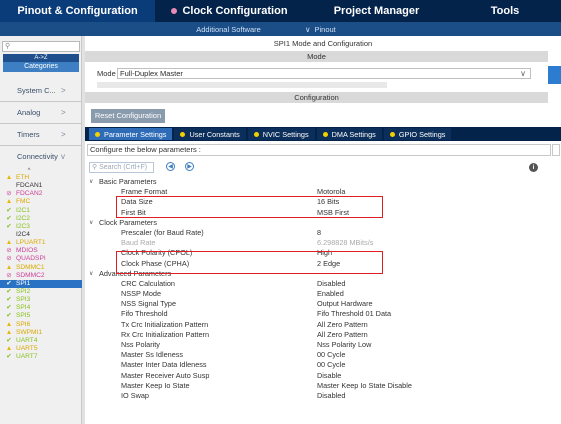 This screenshot has width=561, height=424. What do you see at coordinates (41, 235) in the screenshot?
I see `peripheral-item: I2C4` at bounding box center [41, 235].